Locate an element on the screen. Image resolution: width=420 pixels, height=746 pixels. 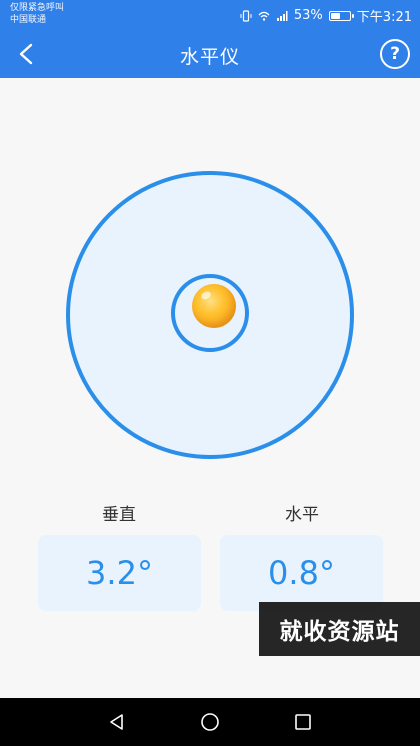
help-button: ? is located at coordinates (395, 54).